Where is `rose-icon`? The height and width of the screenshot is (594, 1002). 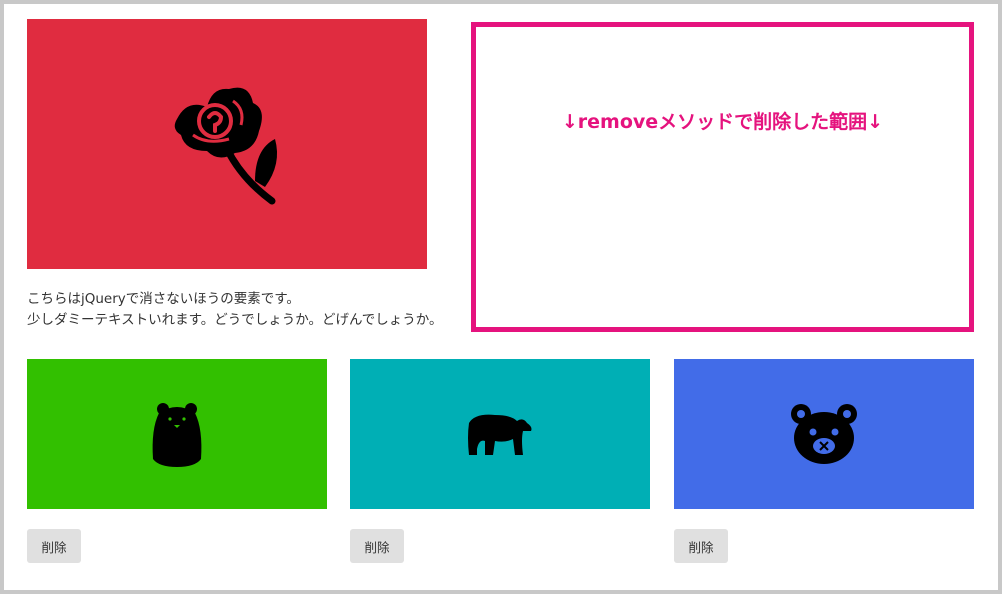
rose-icon is located at coordinates (226, 146).